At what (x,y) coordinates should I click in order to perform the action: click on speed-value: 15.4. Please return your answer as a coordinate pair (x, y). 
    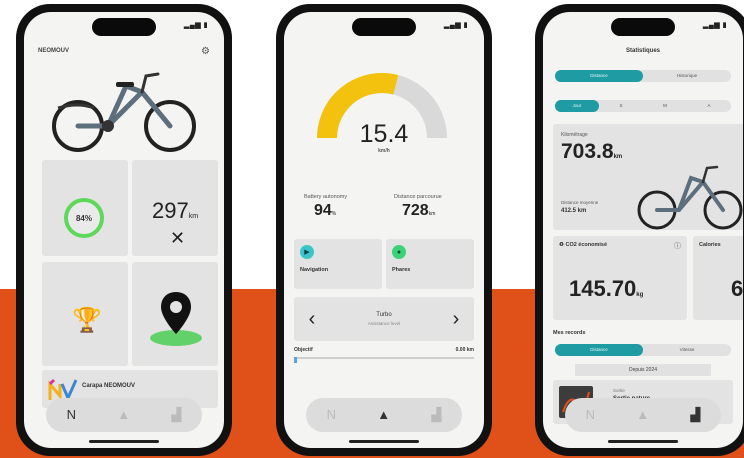
    Looking at the image, I should click on (384, 134).